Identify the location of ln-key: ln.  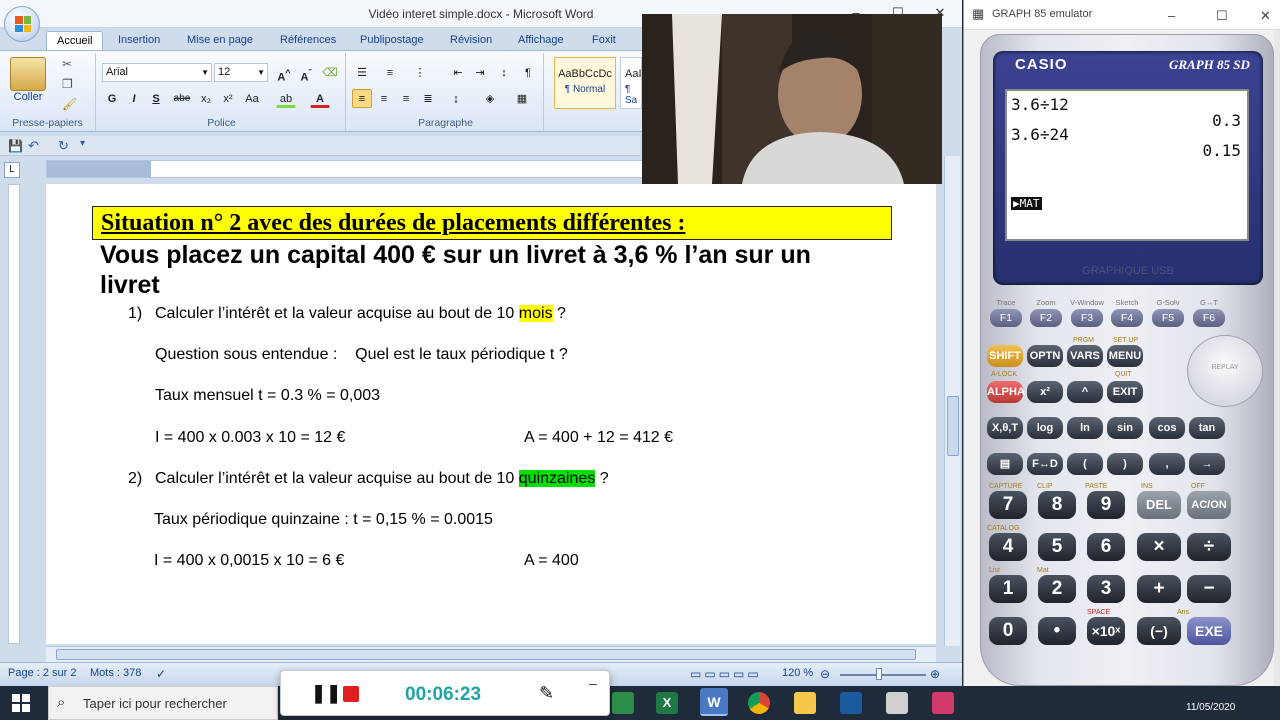
(1085, 428).